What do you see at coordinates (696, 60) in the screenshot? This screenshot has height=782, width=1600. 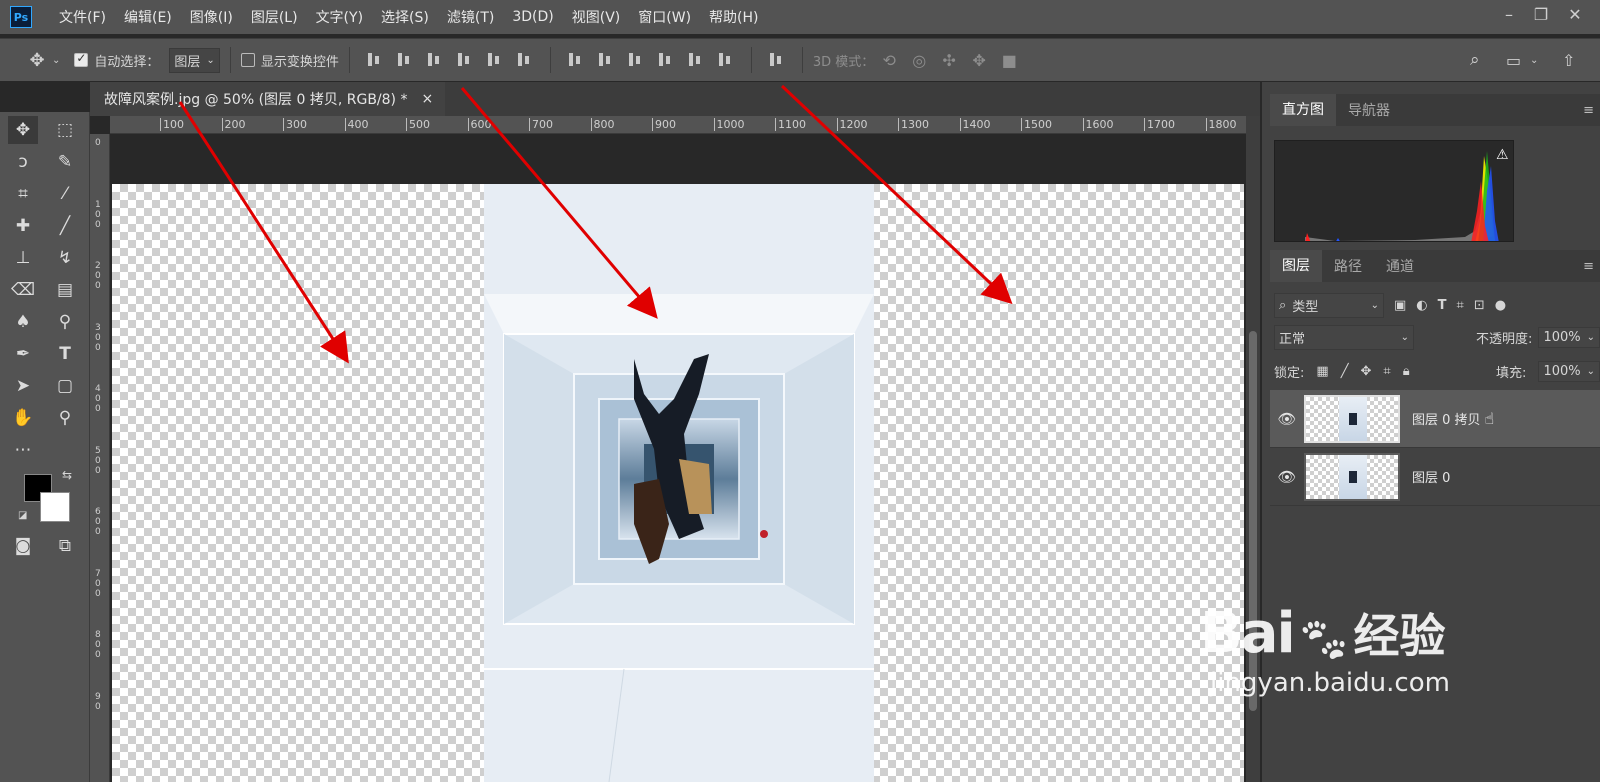 I see `distribute-hcenter-icon` at bounding box center [696, 60].